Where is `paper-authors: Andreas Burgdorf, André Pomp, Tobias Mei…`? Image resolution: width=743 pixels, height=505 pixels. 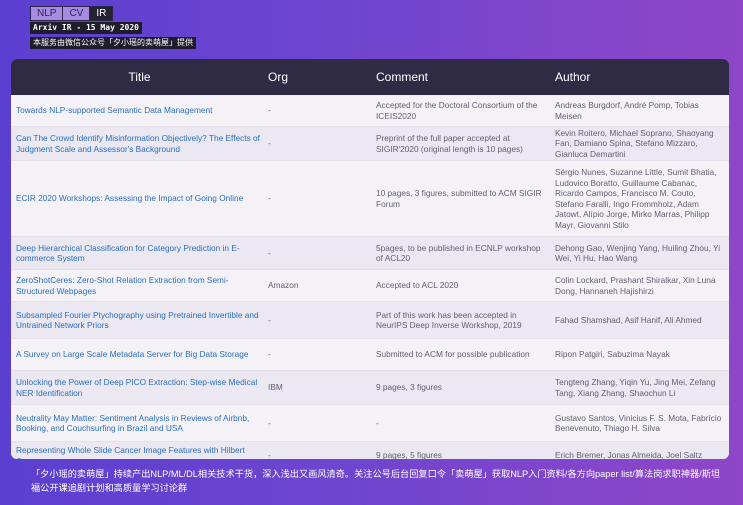 paper-authors: Andreas Burgdorf, André Pomp, Tobias Mei… is located at coordinates (627, 110).